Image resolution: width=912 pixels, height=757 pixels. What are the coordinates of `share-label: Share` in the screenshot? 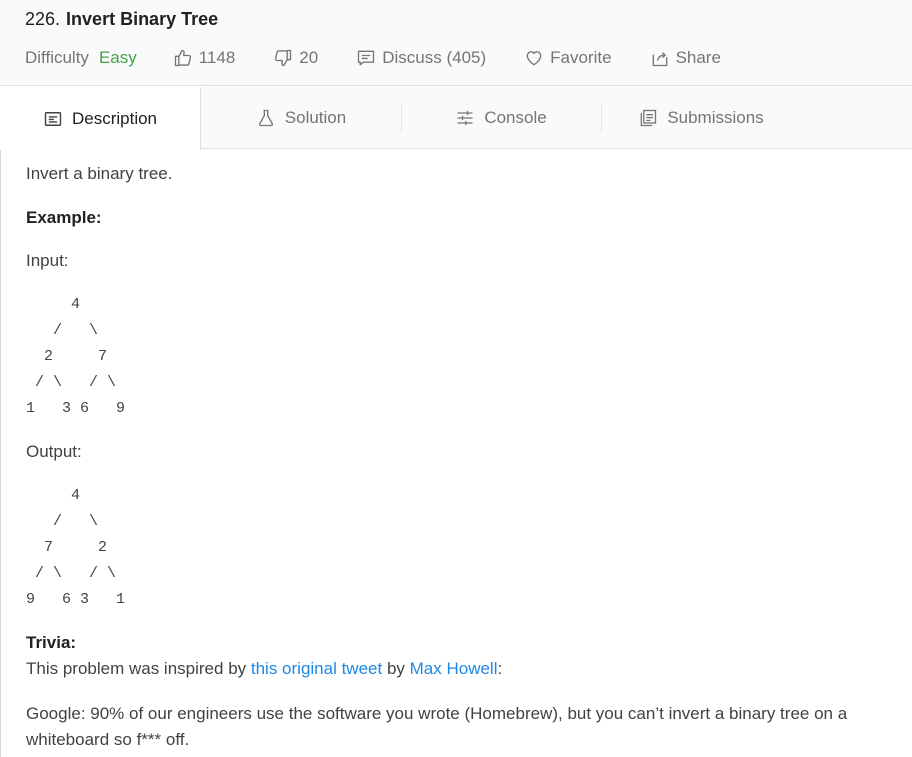 It's located at (698, 57).